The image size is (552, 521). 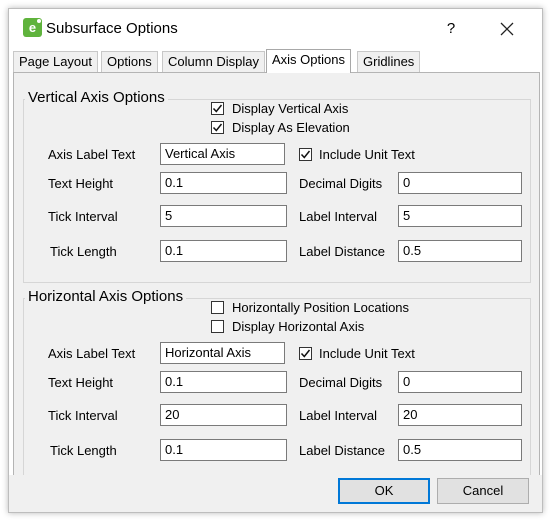 What do you see at coordinates (83, 415) in the screenshot?
I see `horizontal-tick-interval-label: Tick Interval` at bounding box center [83, 415].